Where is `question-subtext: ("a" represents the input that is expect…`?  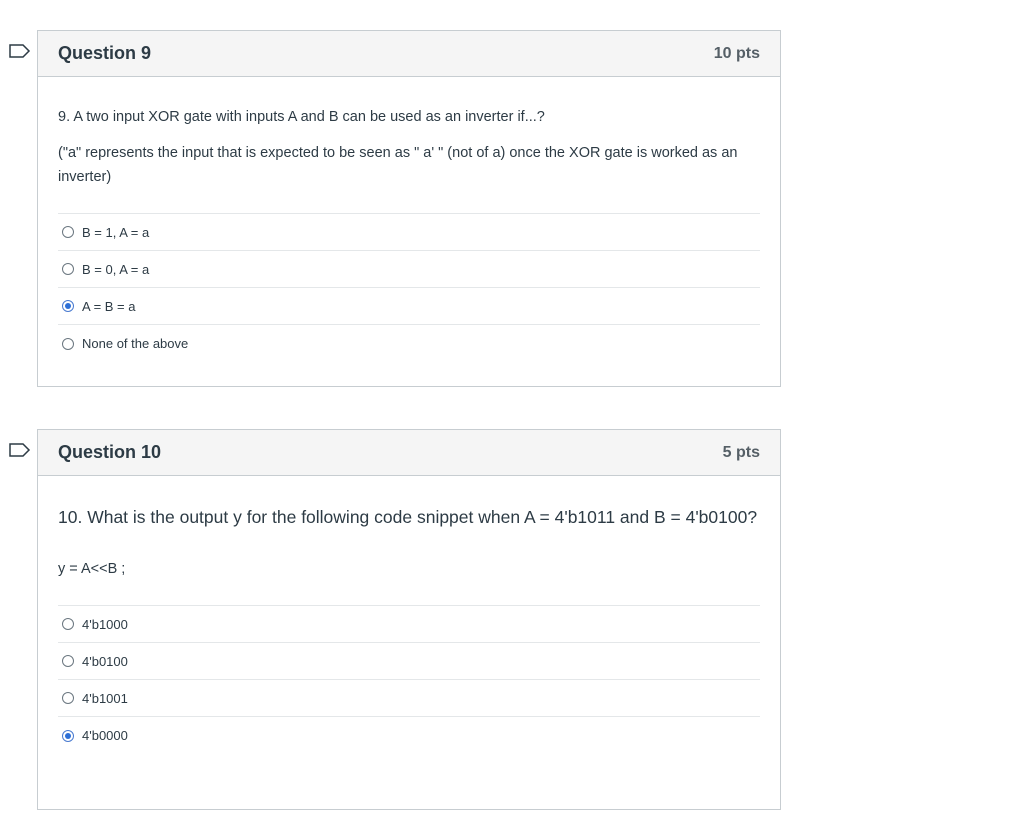
question-subtext: ("a" represents the input that is expect… is located at coordinates (398, 165).